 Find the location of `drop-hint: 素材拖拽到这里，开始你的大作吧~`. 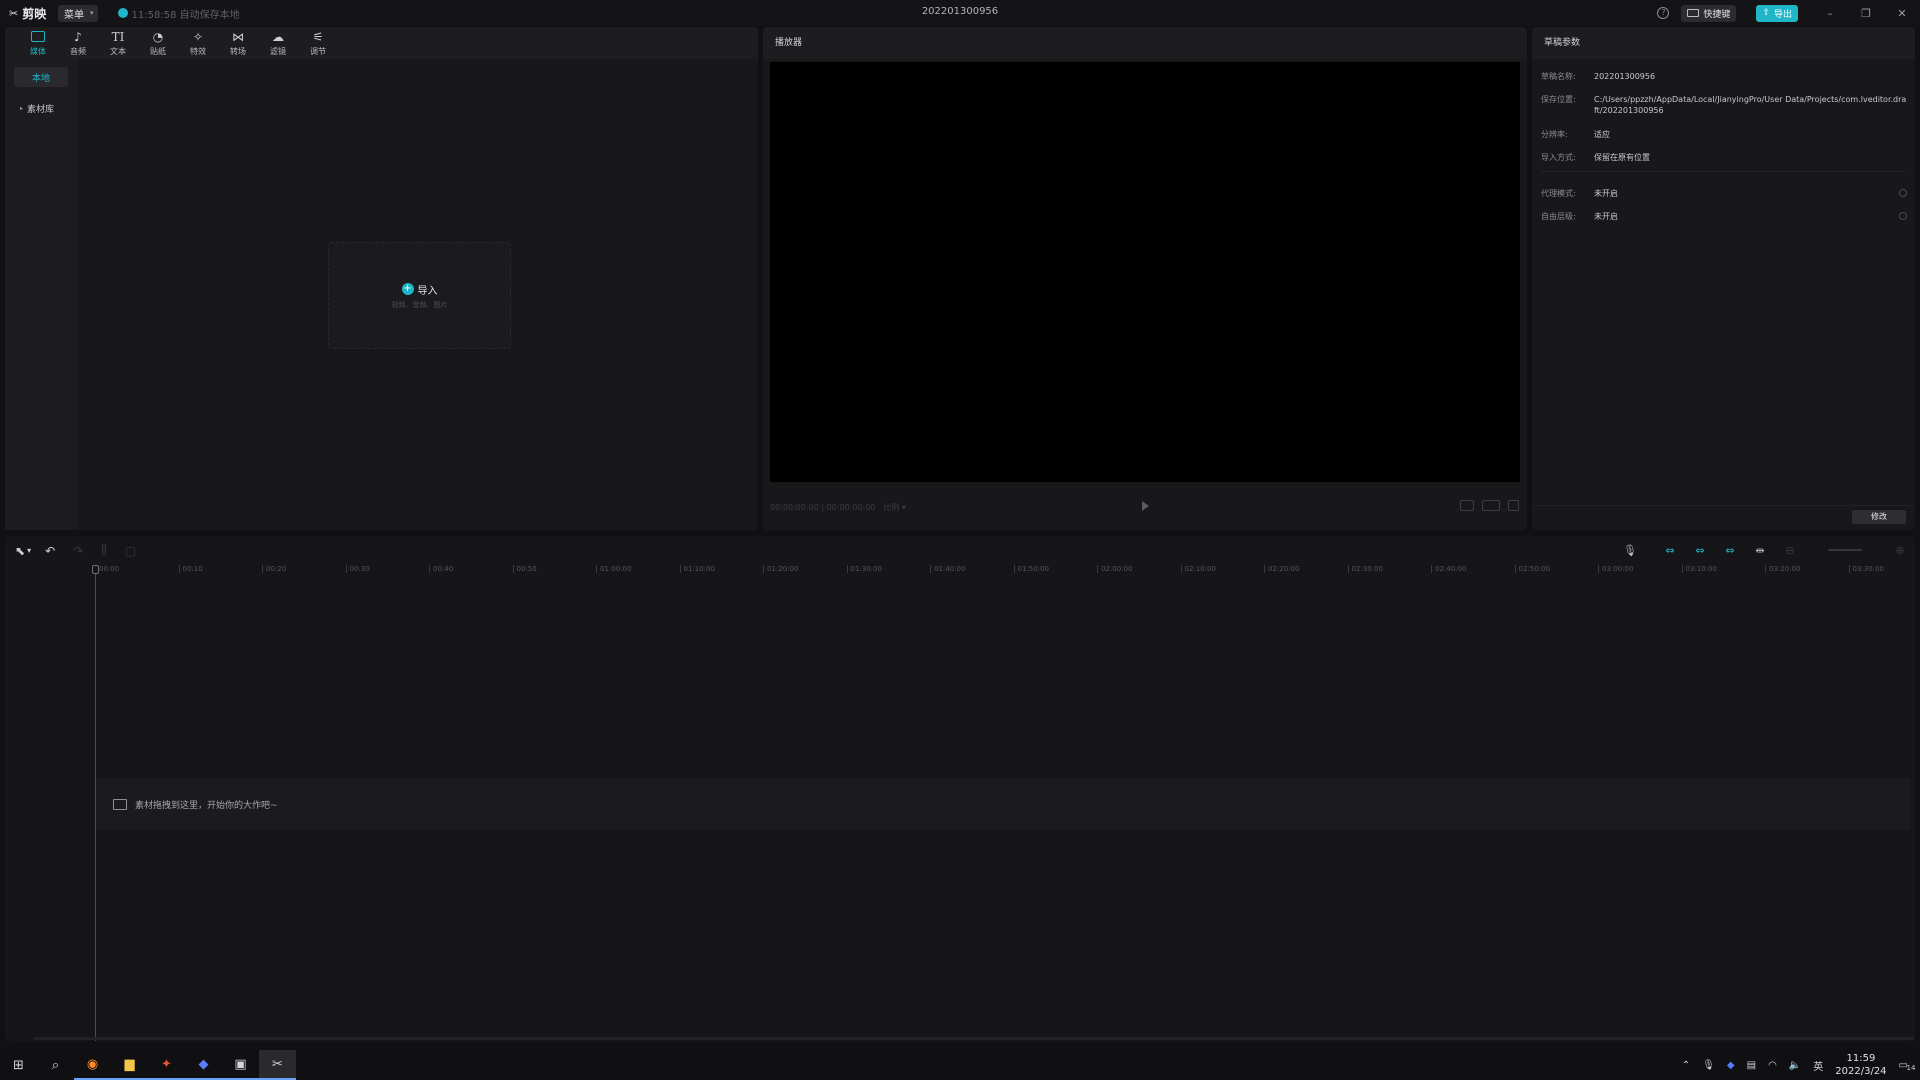

drop-hint: 素材拖拽到这里，开始你的大作吧~ is located at coordinates (206, 805).